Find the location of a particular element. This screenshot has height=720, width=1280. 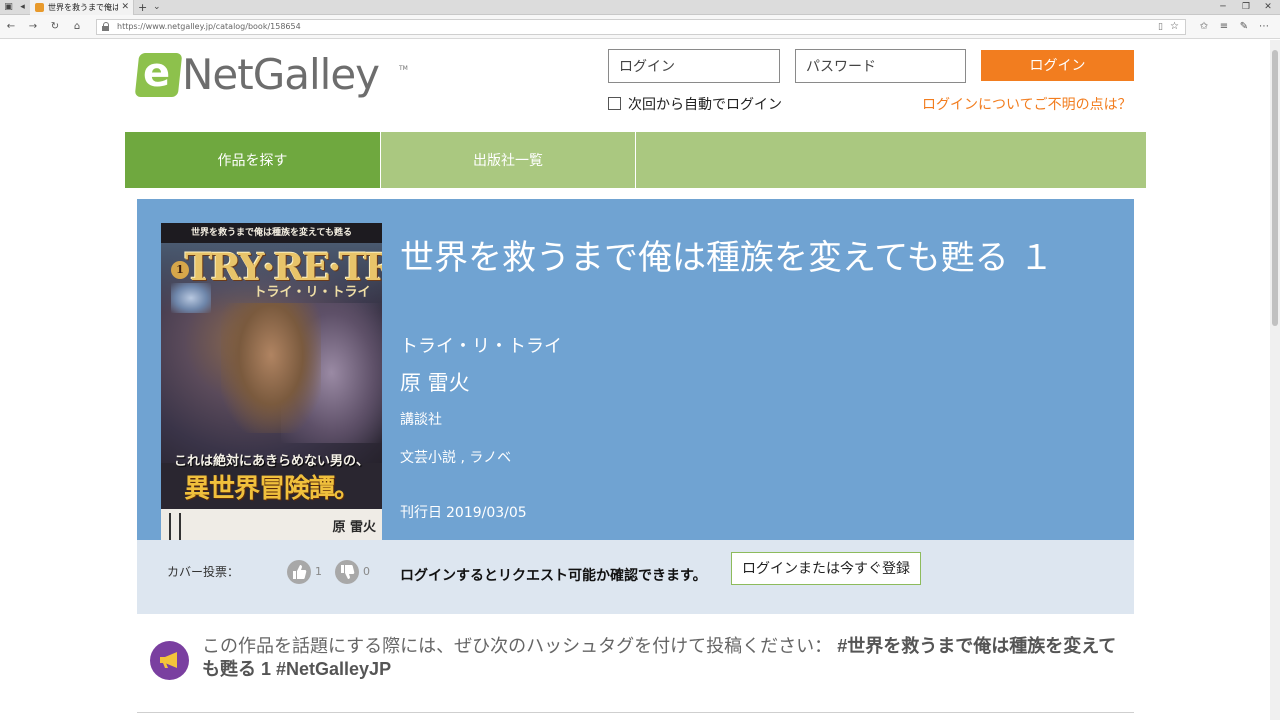

book-author: 原 雷火 is located at coordinates (435, 383).